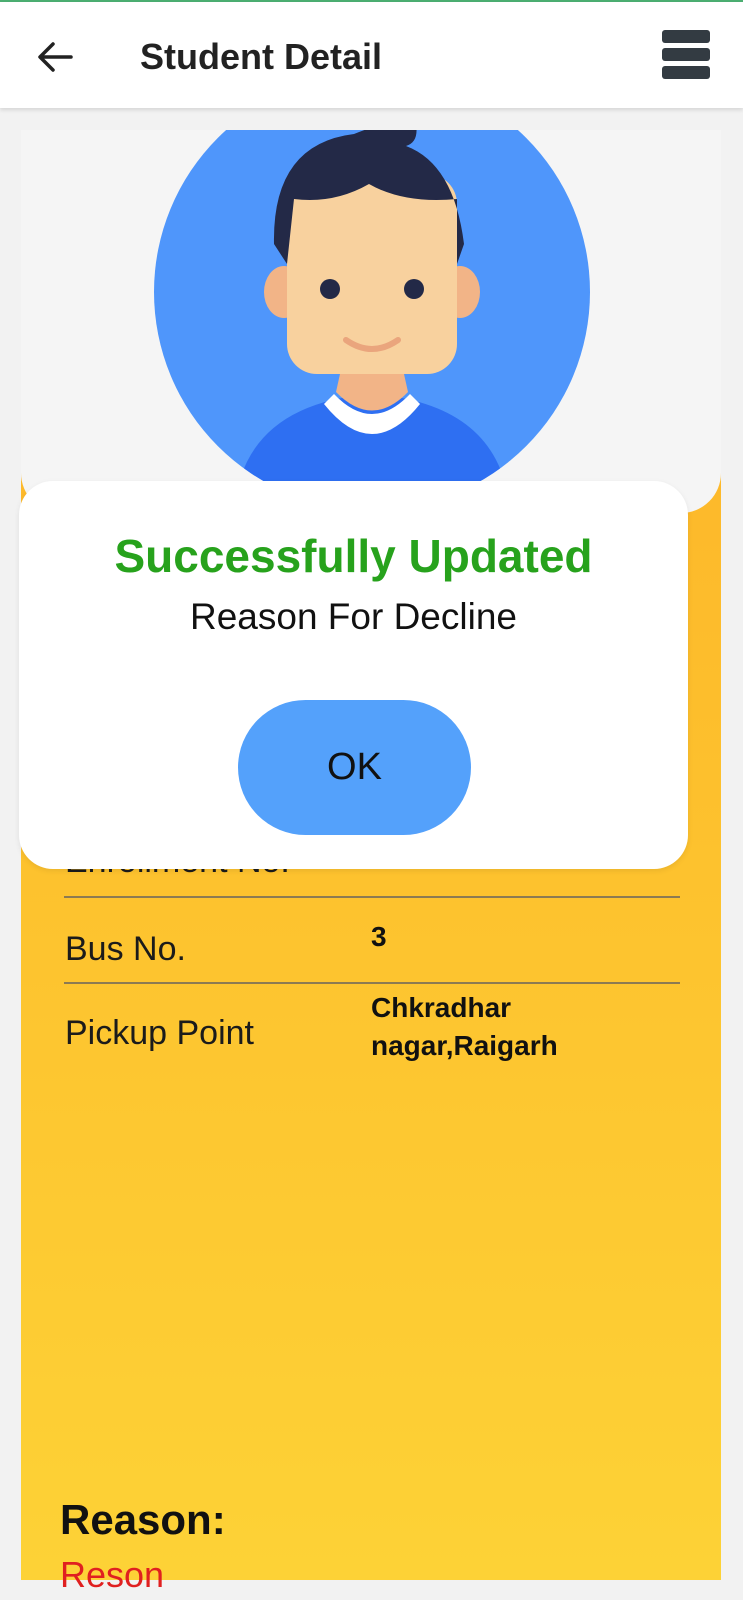 This screenshot has width=743, height=1600. Describe the element at coordinates (353, 556) in the screenshot. I see `dialog-title: Successfully Updated` at that location.